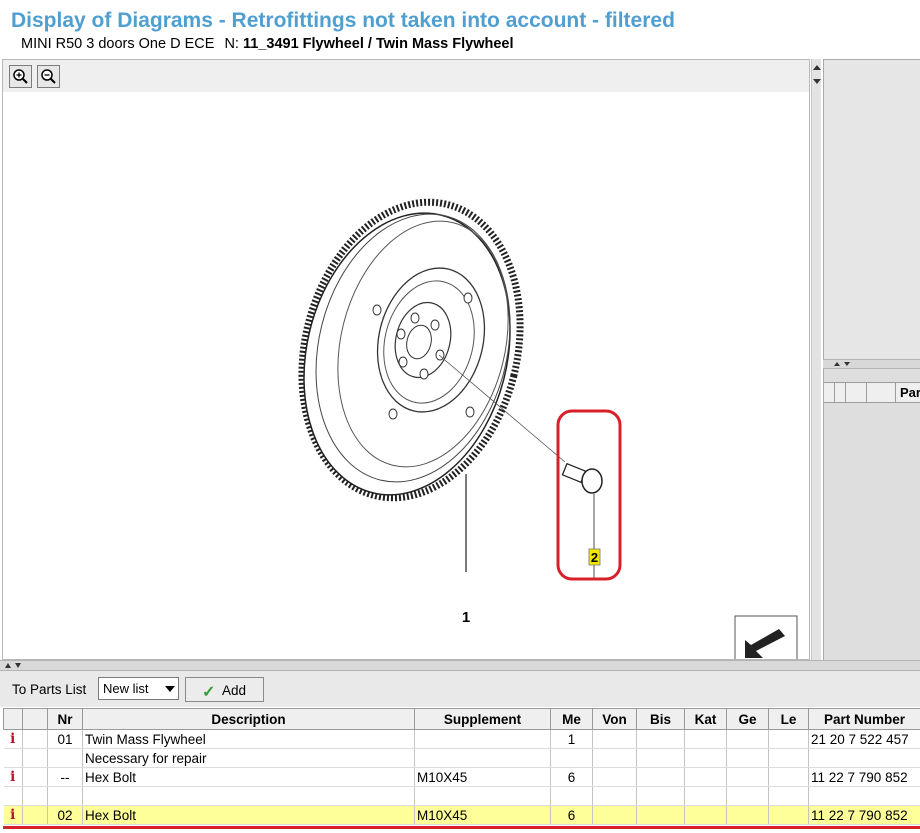 This screenshot has height=833, width=920. What do you see at coordinates (118, 44) in the screenshot?
I see `vehicle-name: MINI R50 3 doors One D ECE` at bounding box center [118, 44].